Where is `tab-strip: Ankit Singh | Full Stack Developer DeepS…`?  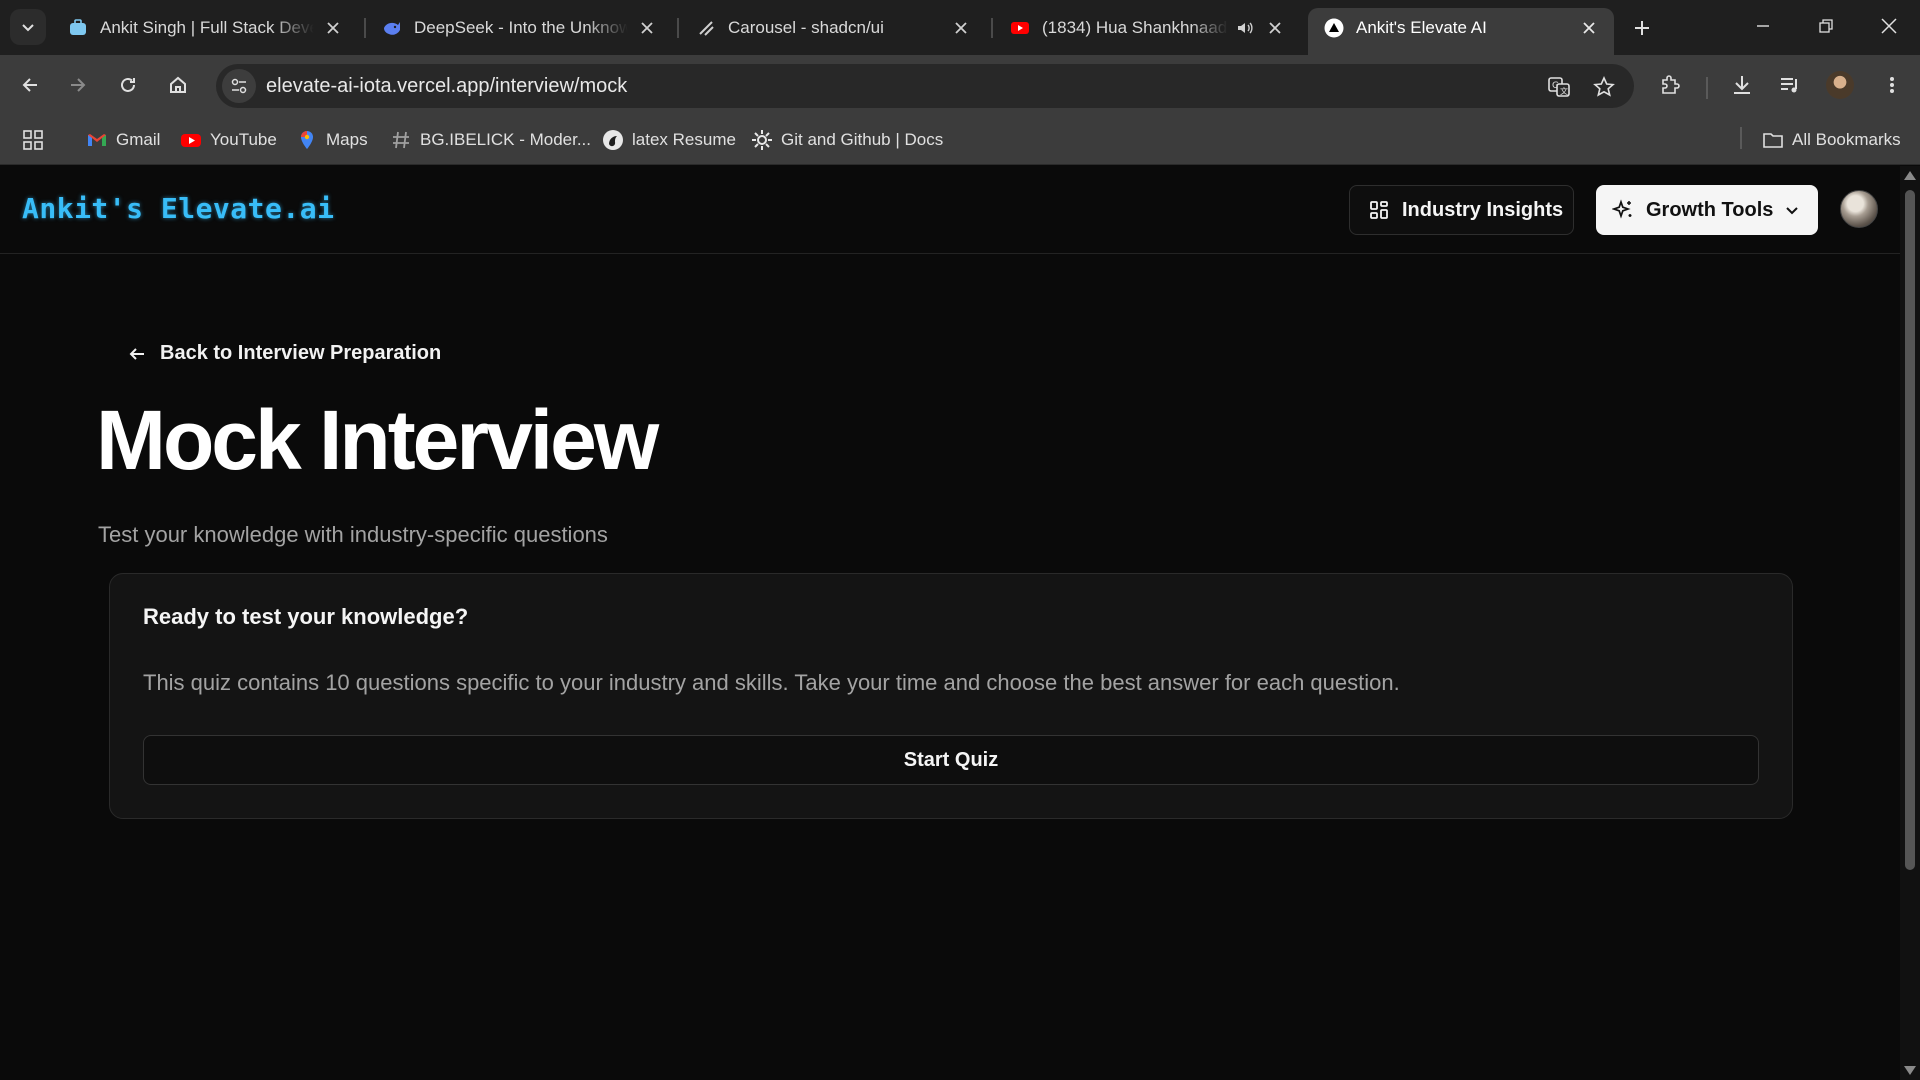 tab-strip: Ankit Singh | Full Stack Developer DeepS… is located at coordinates (960, 27).